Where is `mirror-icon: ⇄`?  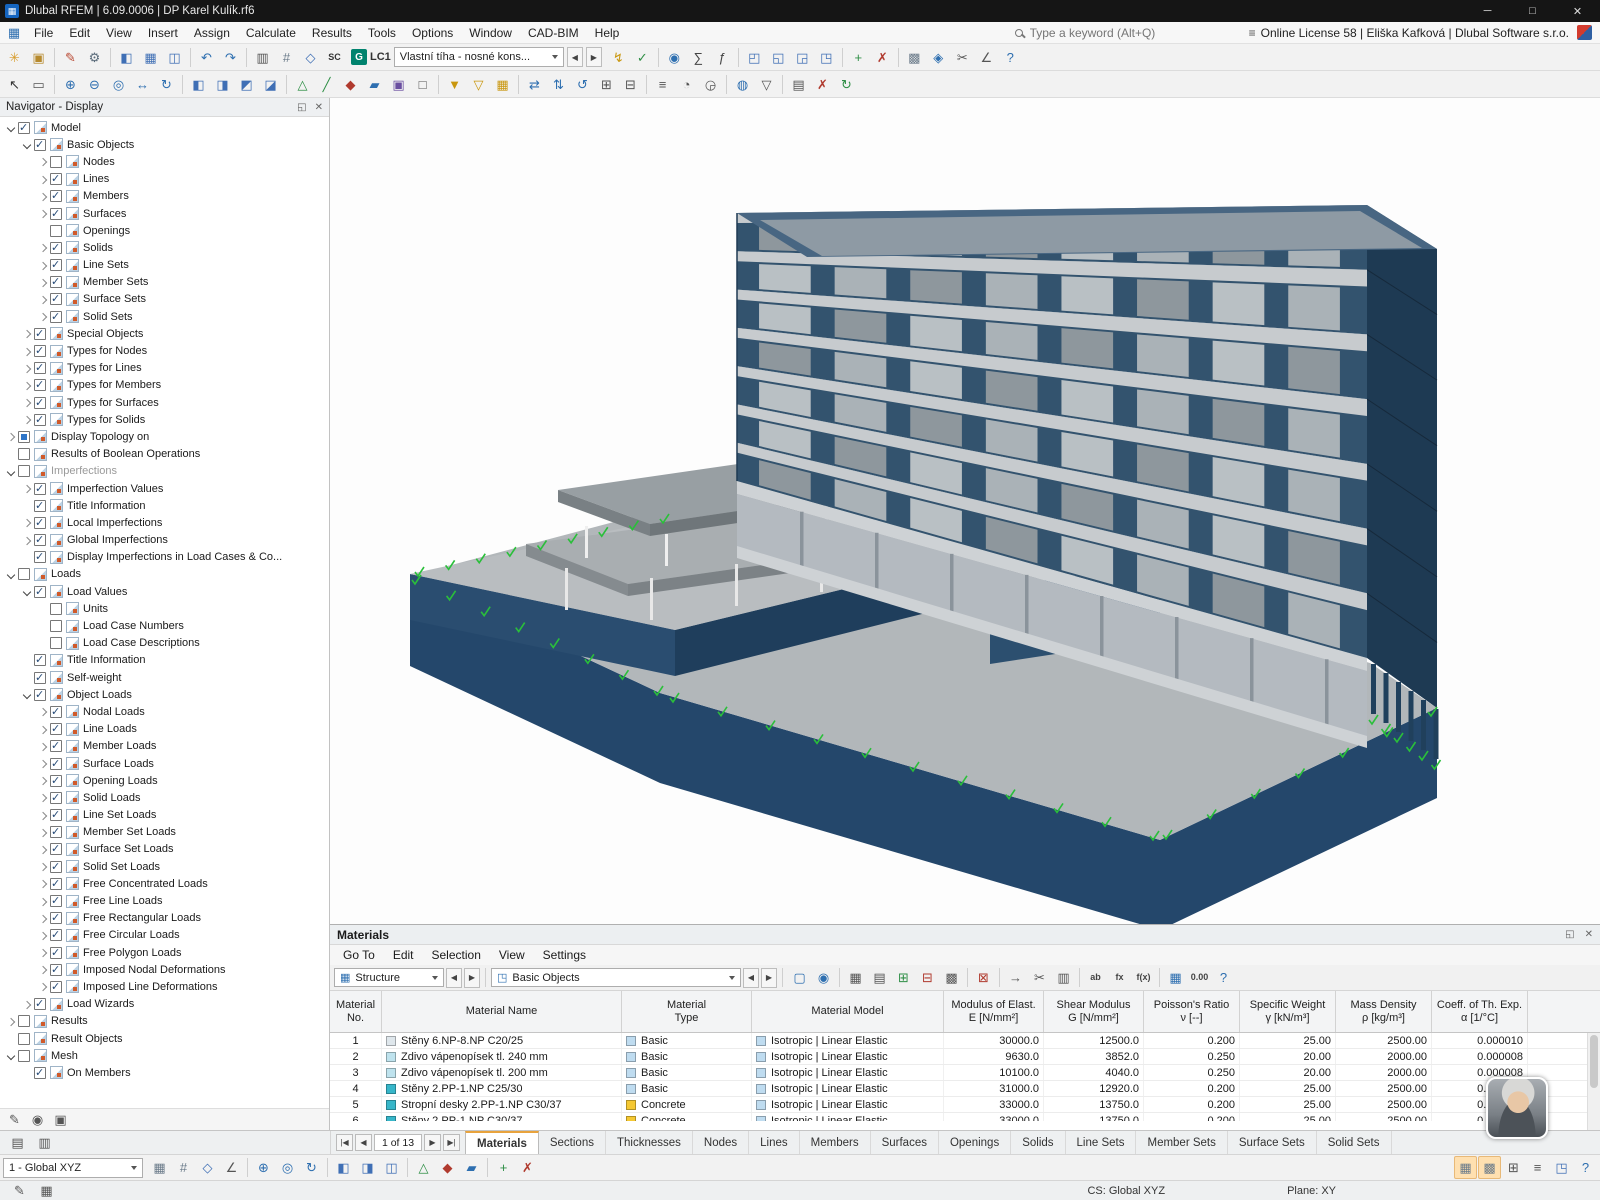
mirror-icon: ⇄ is located at coordinates (534, 84).